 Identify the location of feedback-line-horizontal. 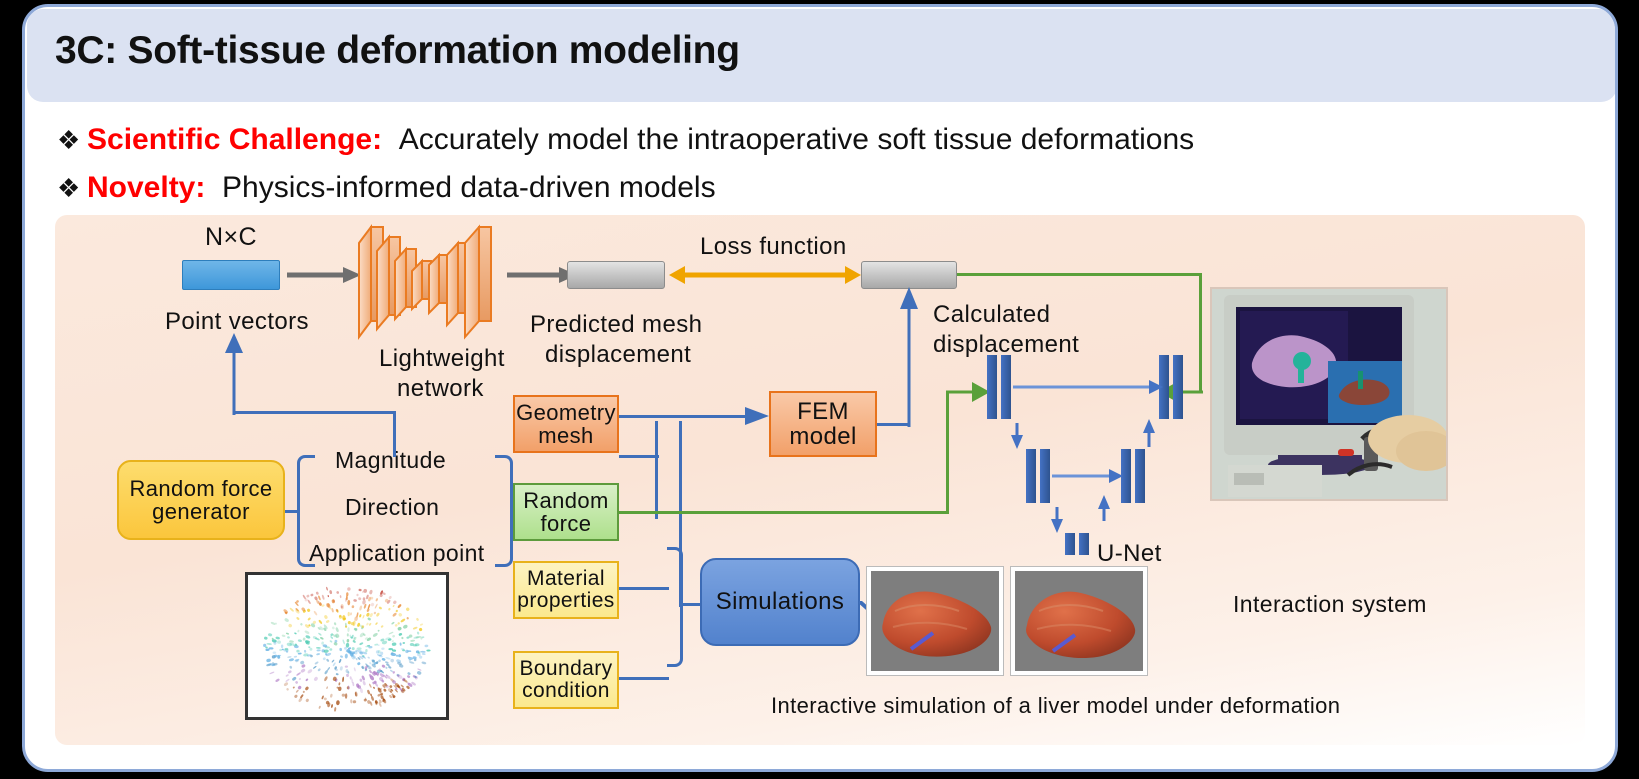
(314, 412).